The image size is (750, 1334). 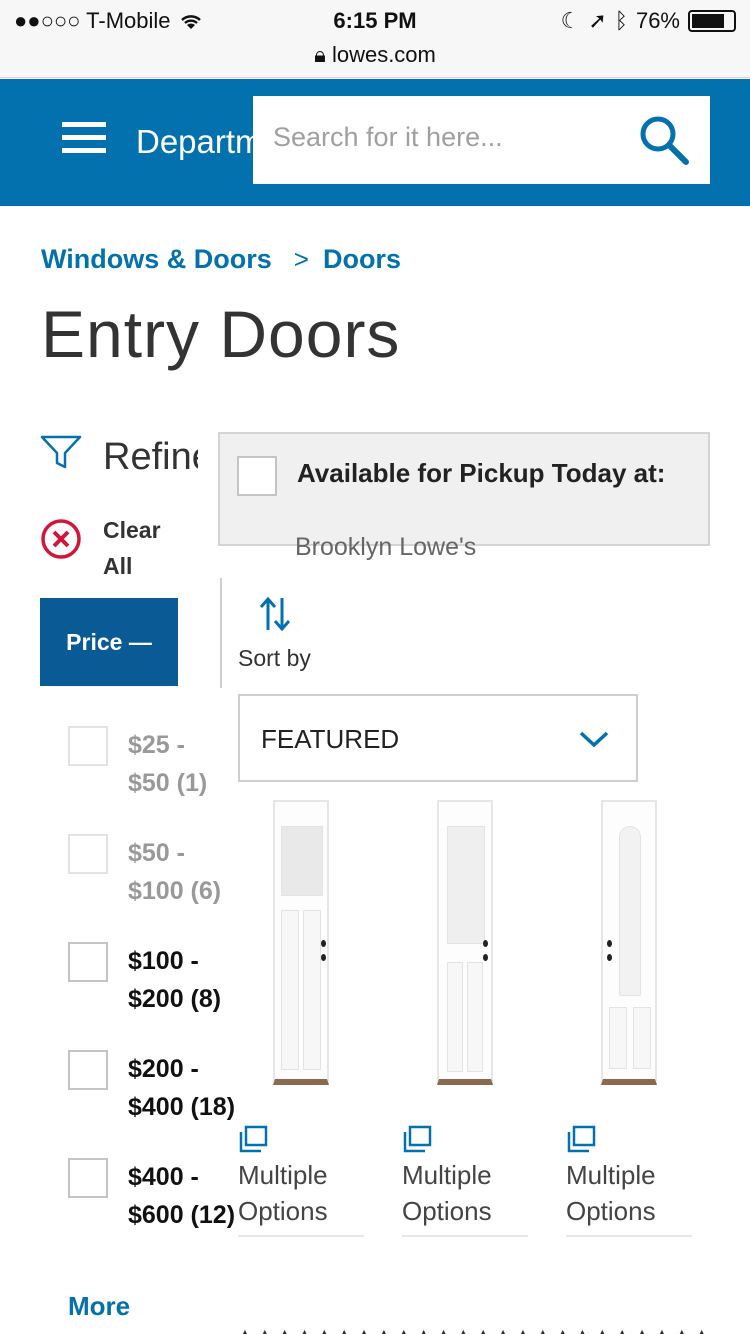 I want to click on pickup-title: Available for Pickup Today at:, so click(x=481, y=473).